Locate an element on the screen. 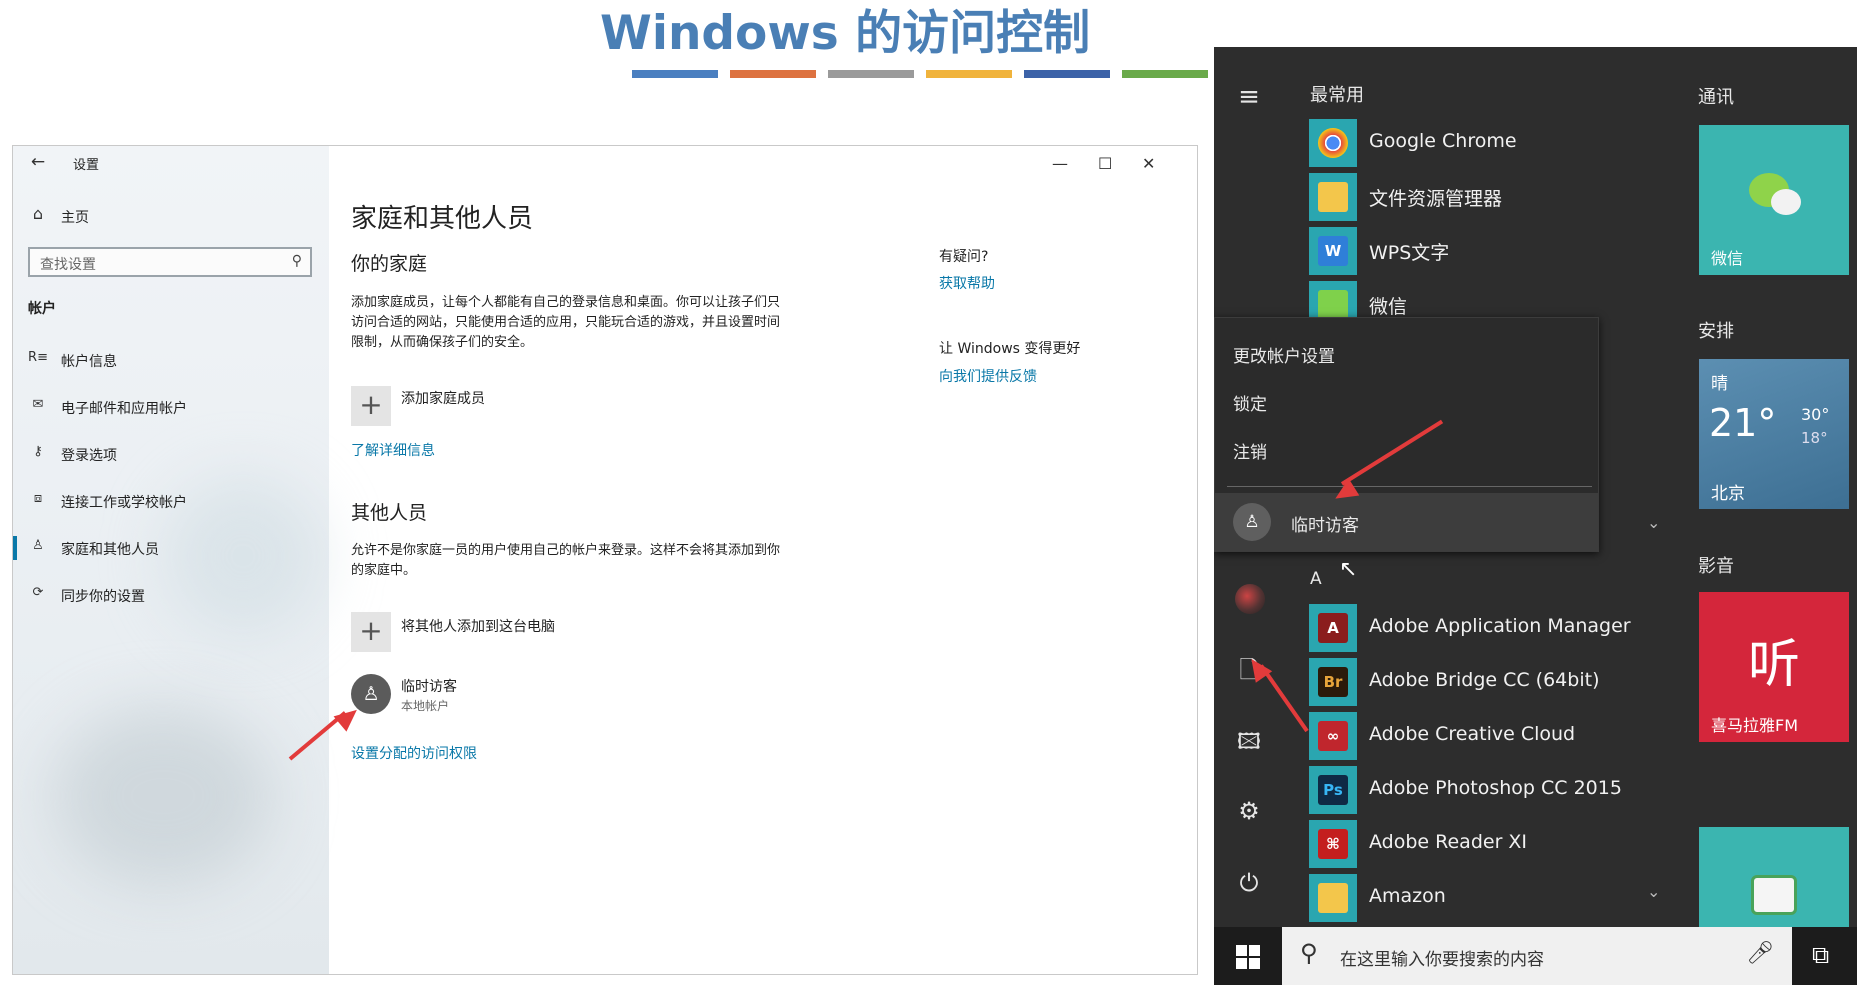  nav-item: ⚷ 登录选项 is located at coordinates (171, 454).